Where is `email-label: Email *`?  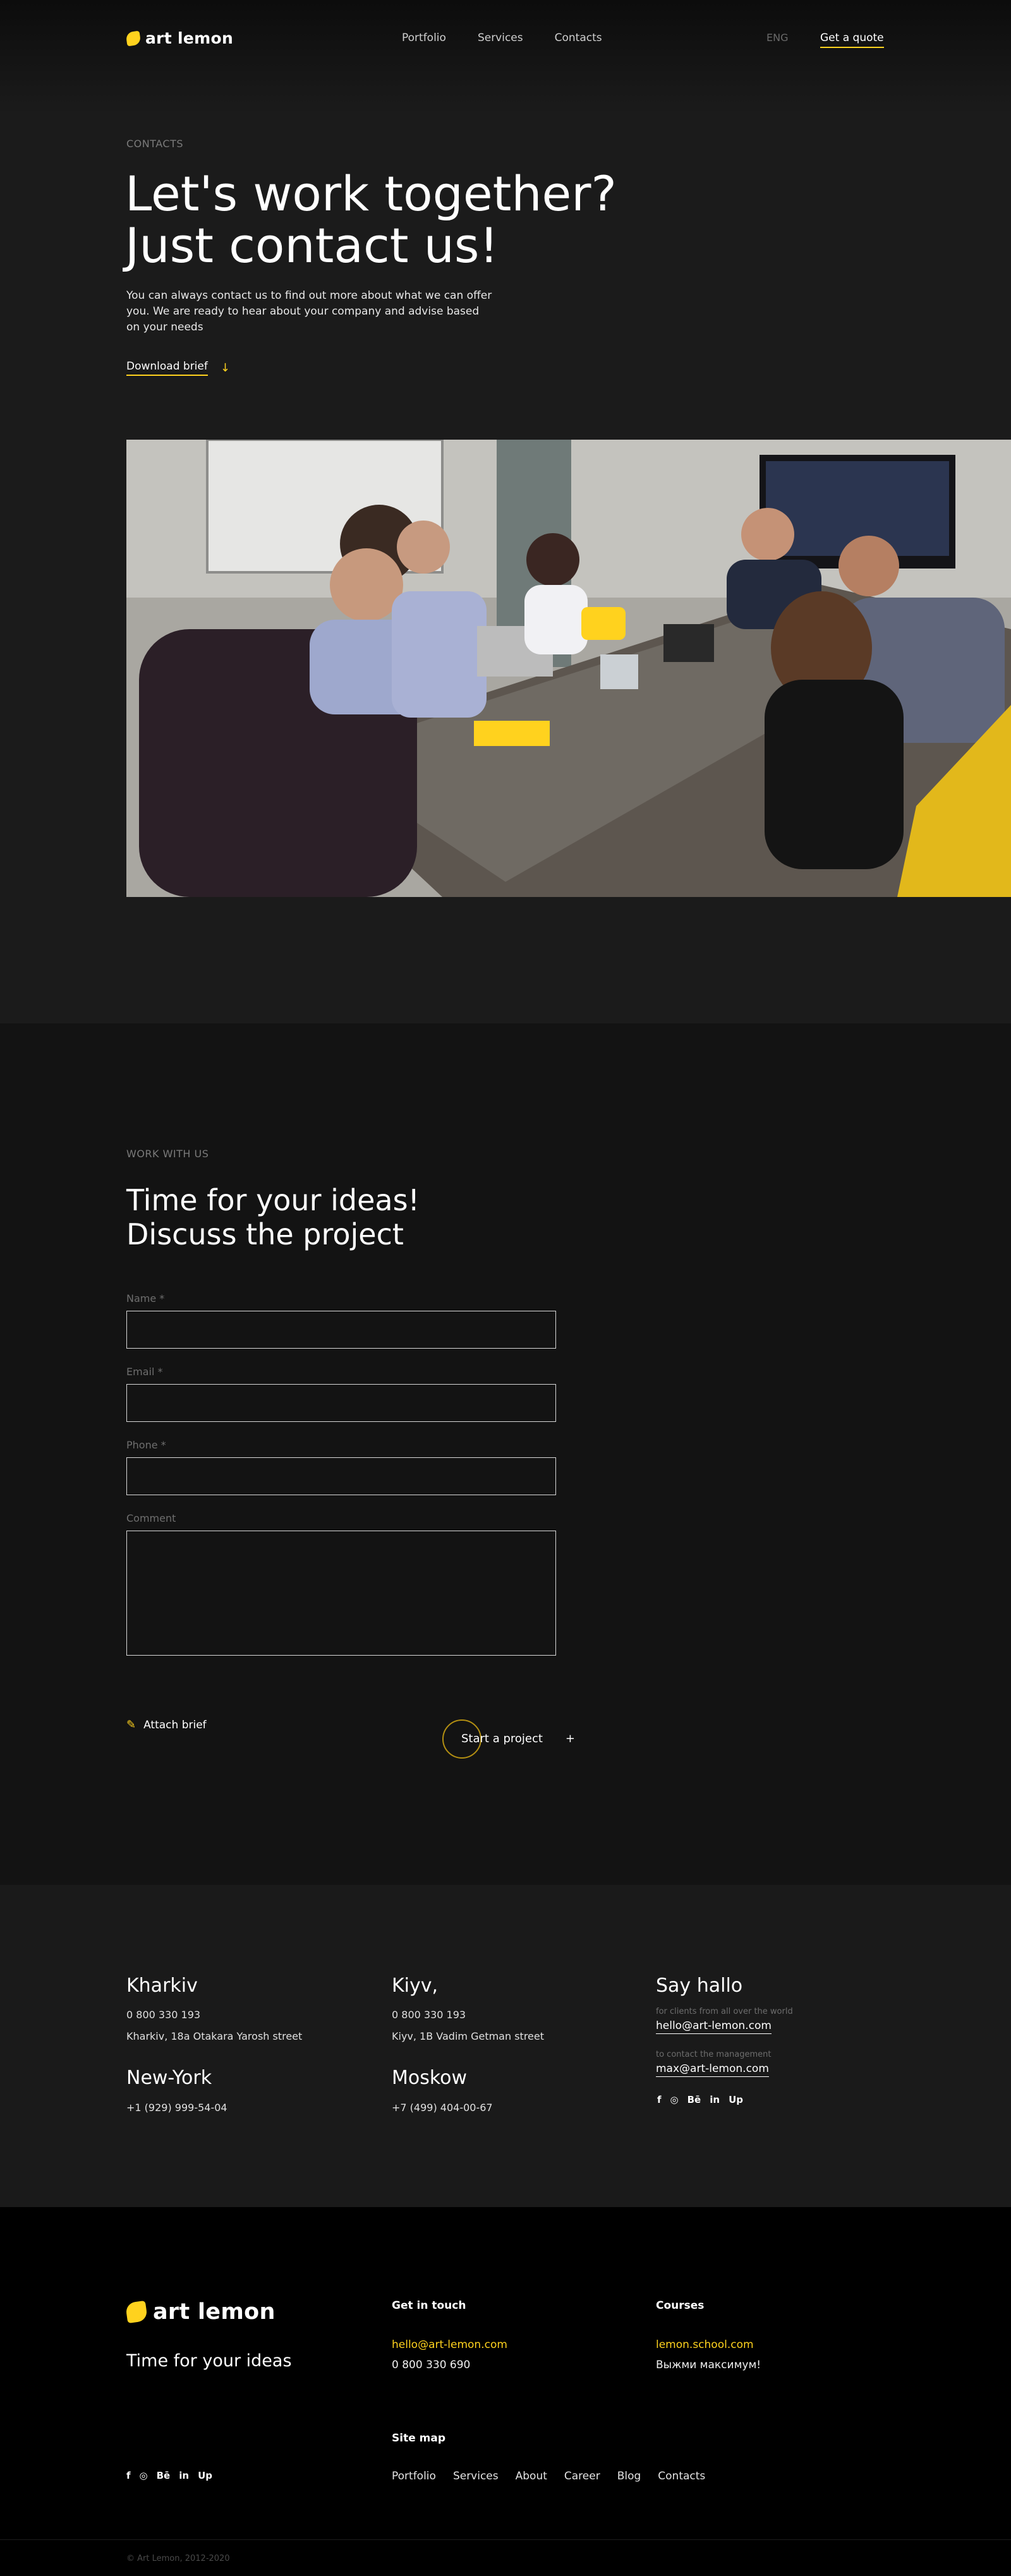 email-label: Email * is located at coordinates (144, 1372).